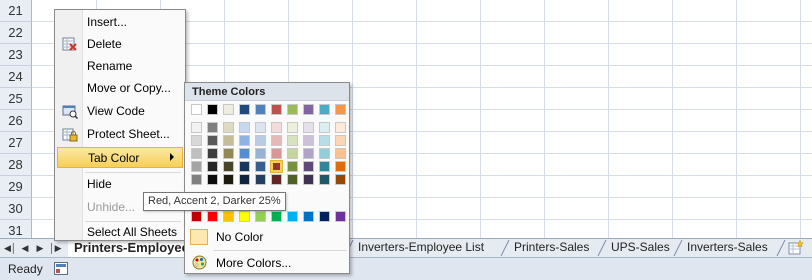 This screenshot has height=280, width=812. What do you see at coordinates (640, 247) in the screenshot?
I see `sheet-tab-ups-sales: UPS-Sales` at bounding box center [640, 247].